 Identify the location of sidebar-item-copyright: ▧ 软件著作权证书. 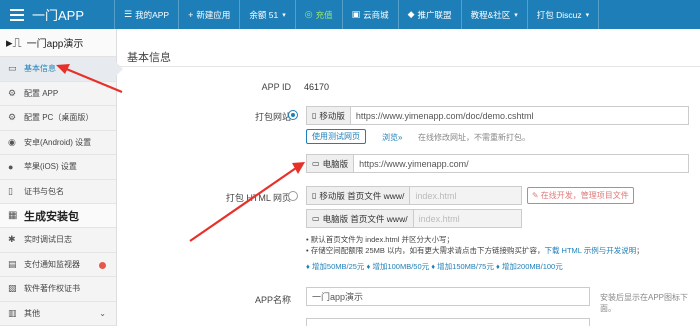
(58, 289).